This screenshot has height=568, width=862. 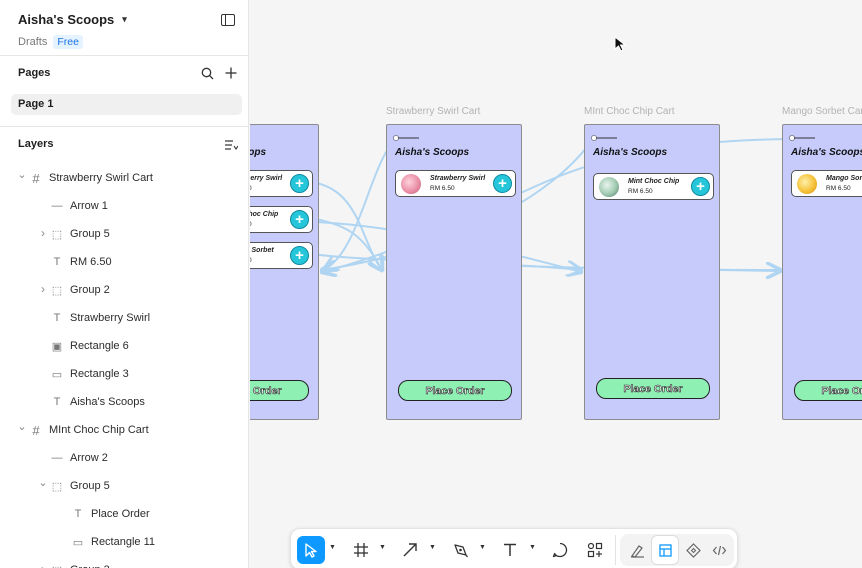 I want to click on cursor-icon, so click(x=311, y=550).